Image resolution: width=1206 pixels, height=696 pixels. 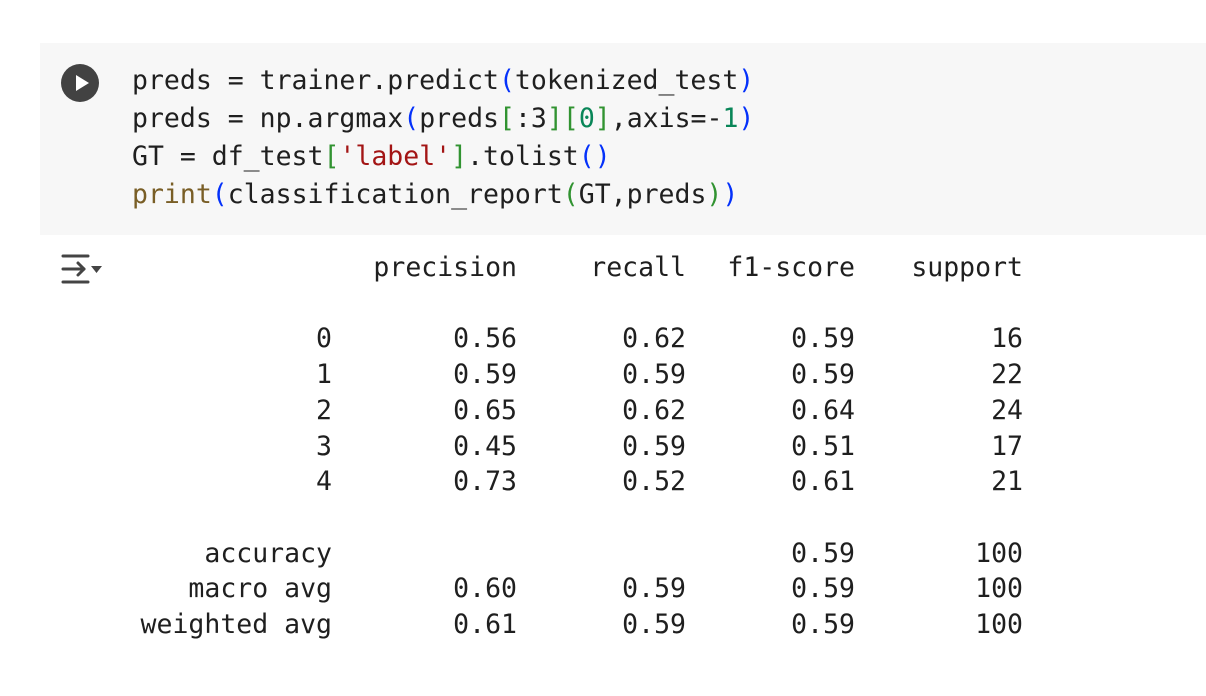 I want to click on header-support: support, so click(x=967, y=267).